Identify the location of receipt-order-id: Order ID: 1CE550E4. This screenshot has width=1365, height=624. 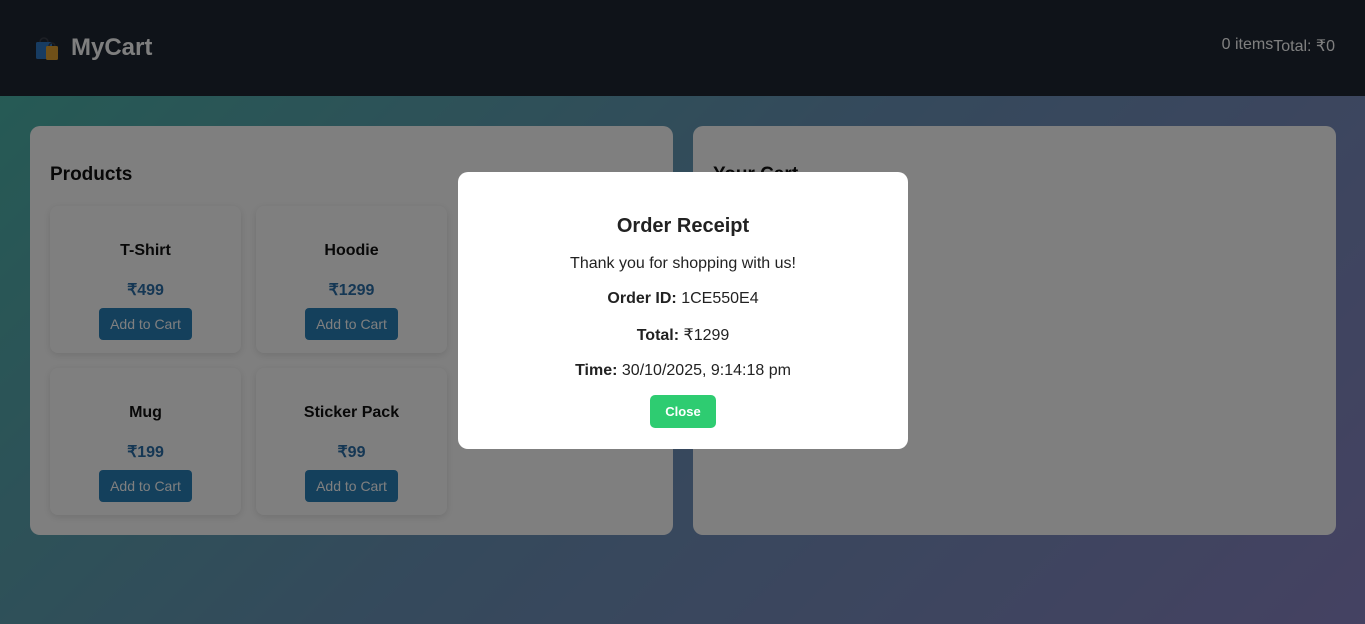
(683, 299).